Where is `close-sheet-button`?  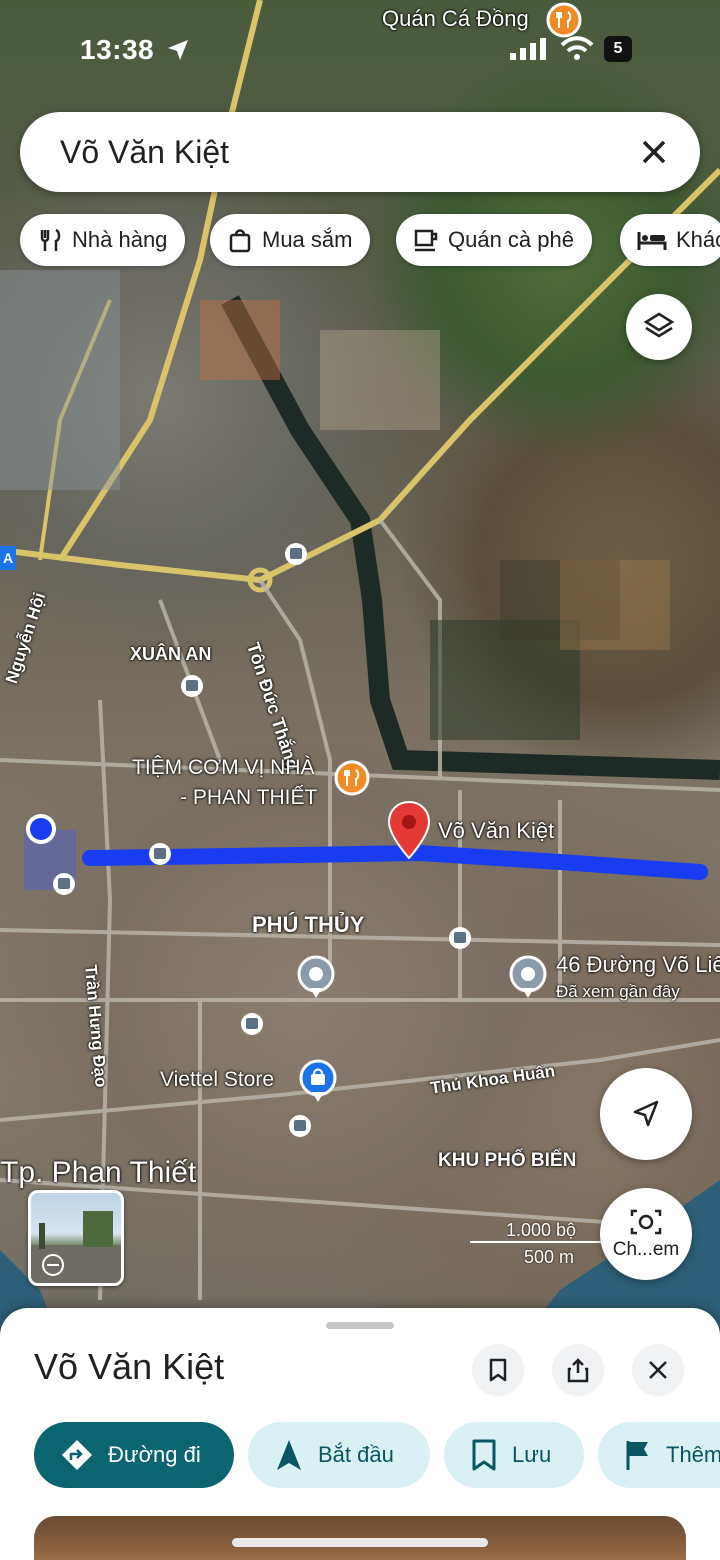 close-sheet-button is located at coordinates (658, 1370).